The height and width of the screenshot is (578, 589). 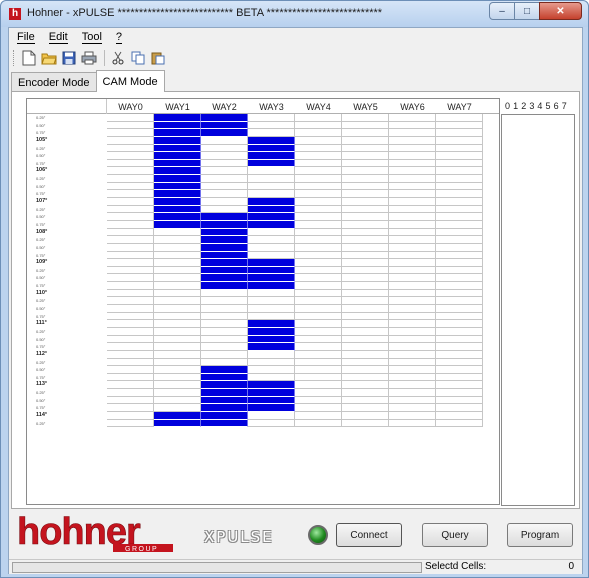 I want to click on toolbar-grip, so click(x=14, y=58).